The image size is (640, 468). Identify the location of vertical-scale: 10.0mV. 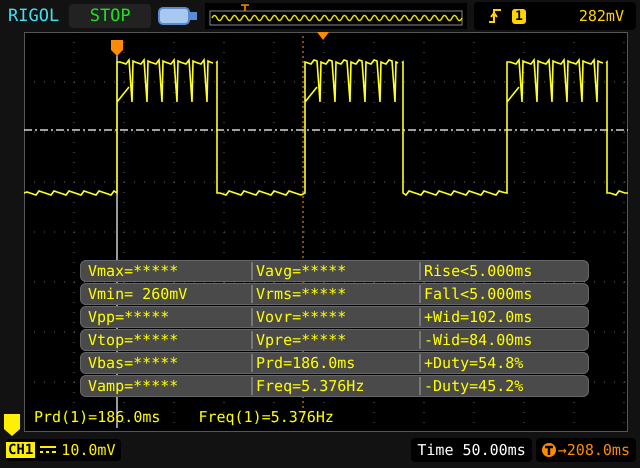
(88, 450).